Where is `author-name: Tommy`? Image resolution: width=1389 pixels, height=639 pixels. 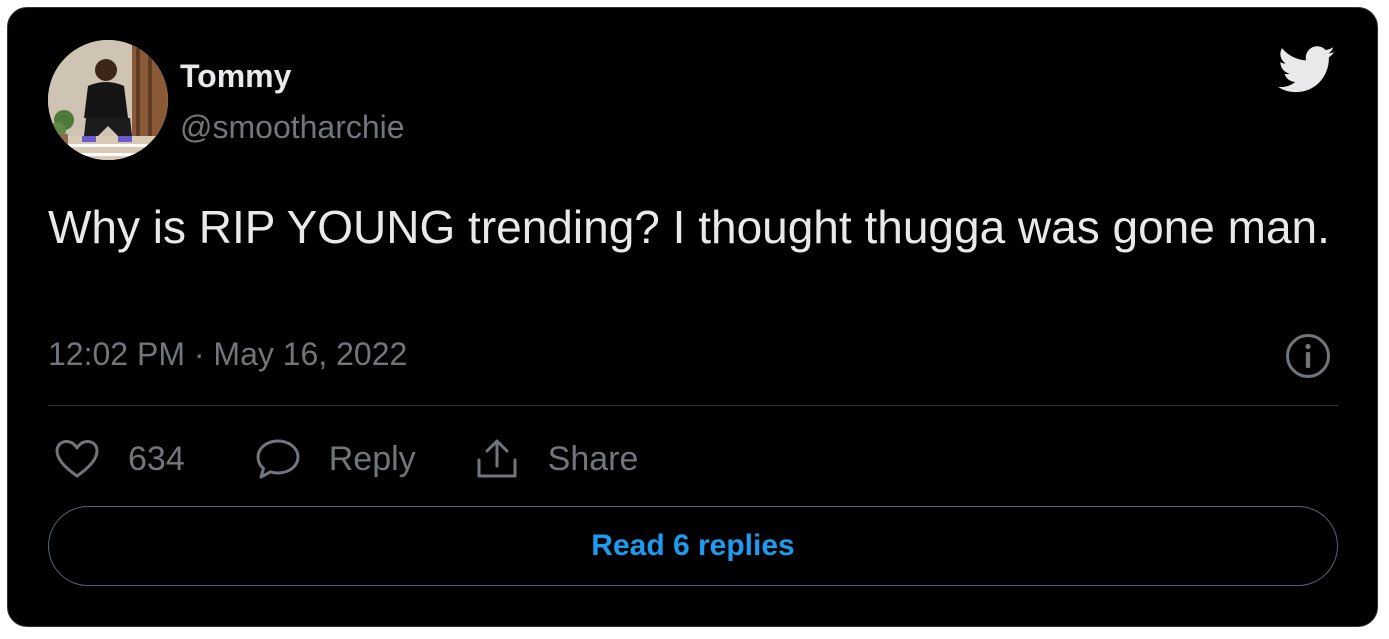
author-name: Tommy is located at coordinates (235, 76).